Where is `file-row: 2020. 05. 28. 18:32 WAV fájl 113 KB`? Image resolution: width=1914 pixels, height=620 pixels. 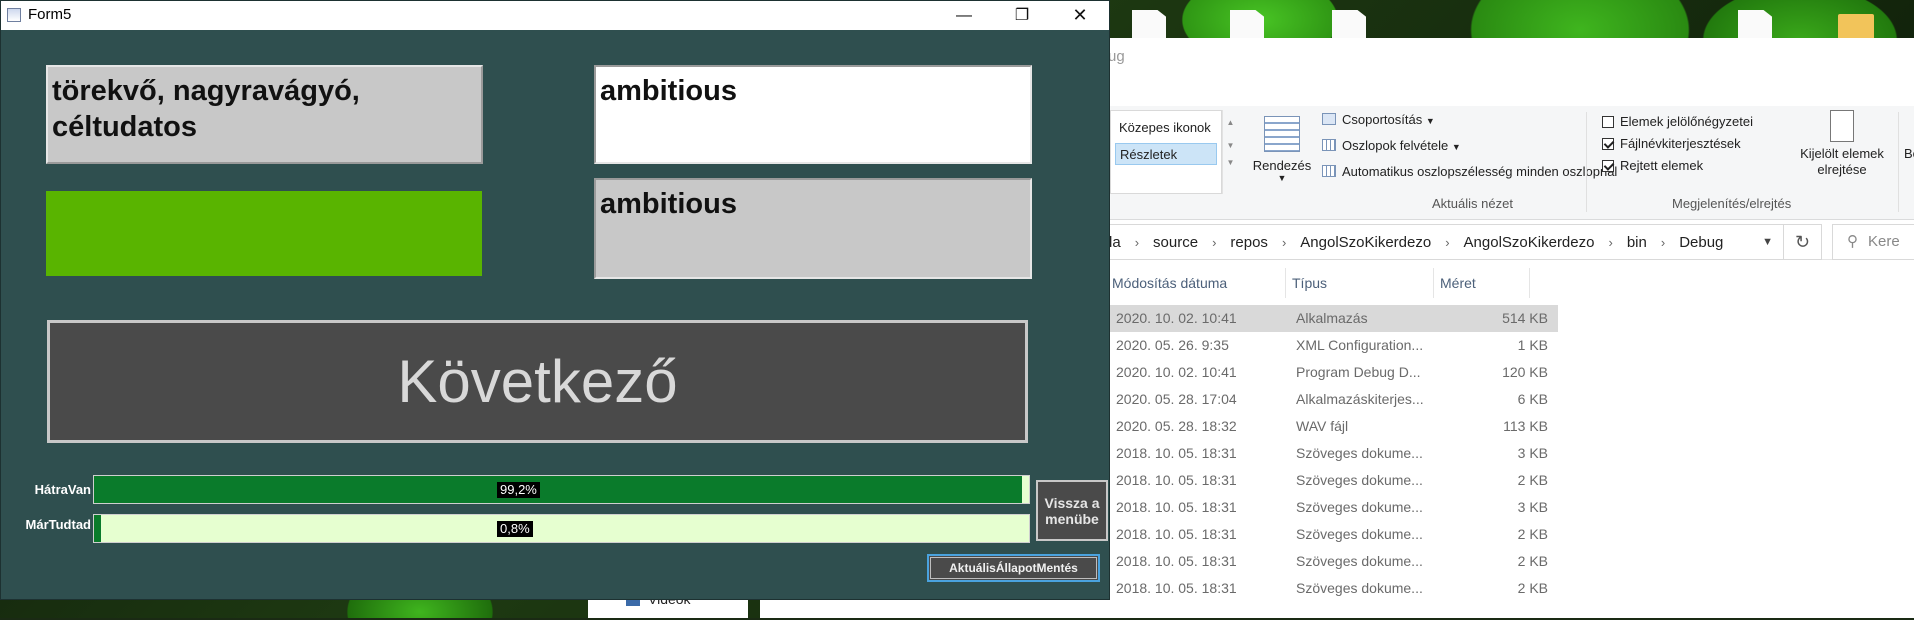 file-row: 2020. 05. 28. 18:32 WAV fájl 113 KB is located at coordinates (1332, 426).